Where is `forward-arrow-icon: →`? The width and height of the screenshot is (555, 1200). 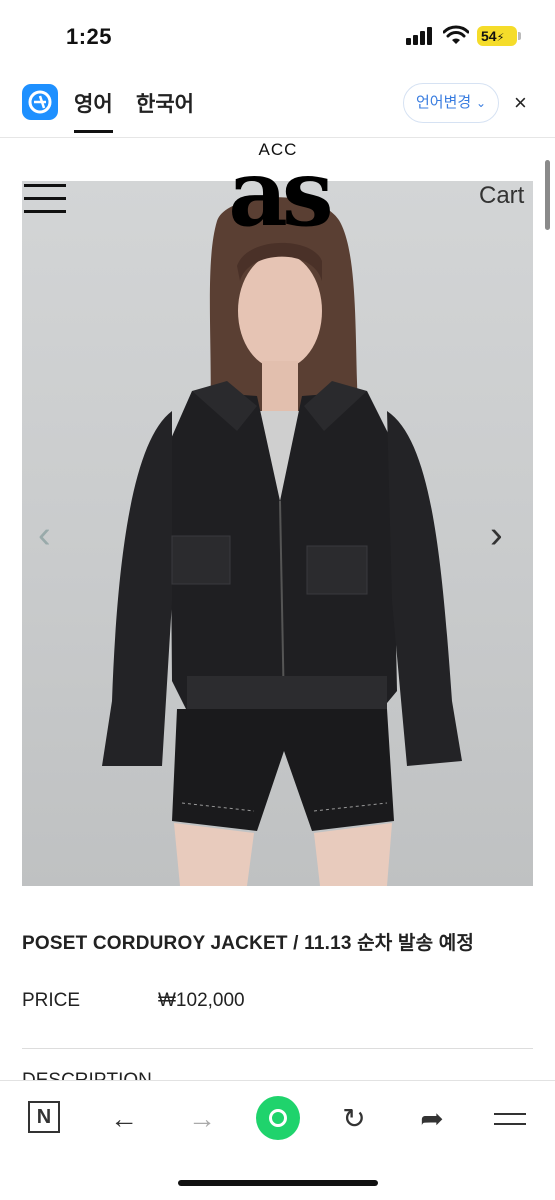 forward-arrow-icon: → is located at coordinates (202, 1119).